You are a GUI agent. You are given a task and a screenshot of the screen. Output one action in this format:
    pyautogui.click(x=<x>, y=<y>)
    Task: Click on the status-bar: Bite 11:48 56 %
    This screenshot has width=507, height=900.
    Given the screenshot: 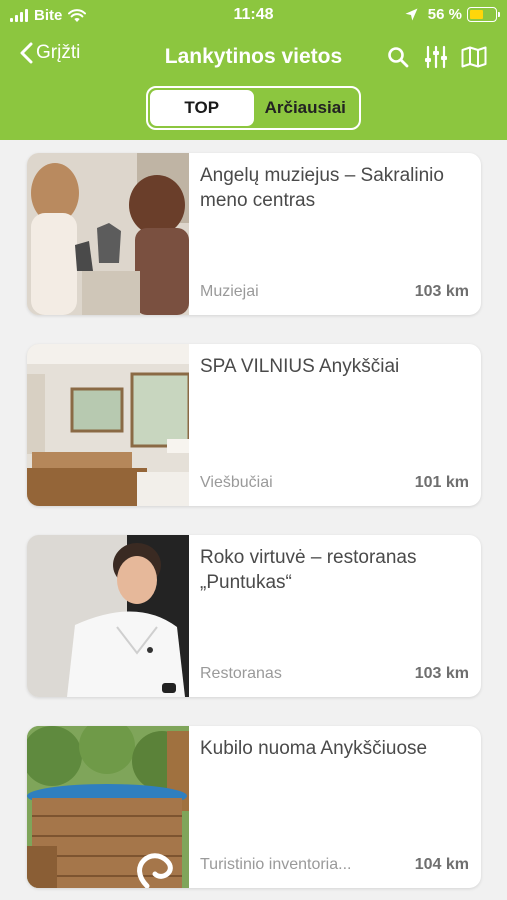 What is the action you would take?
    pyautogui.click(x=253, y=16)
    